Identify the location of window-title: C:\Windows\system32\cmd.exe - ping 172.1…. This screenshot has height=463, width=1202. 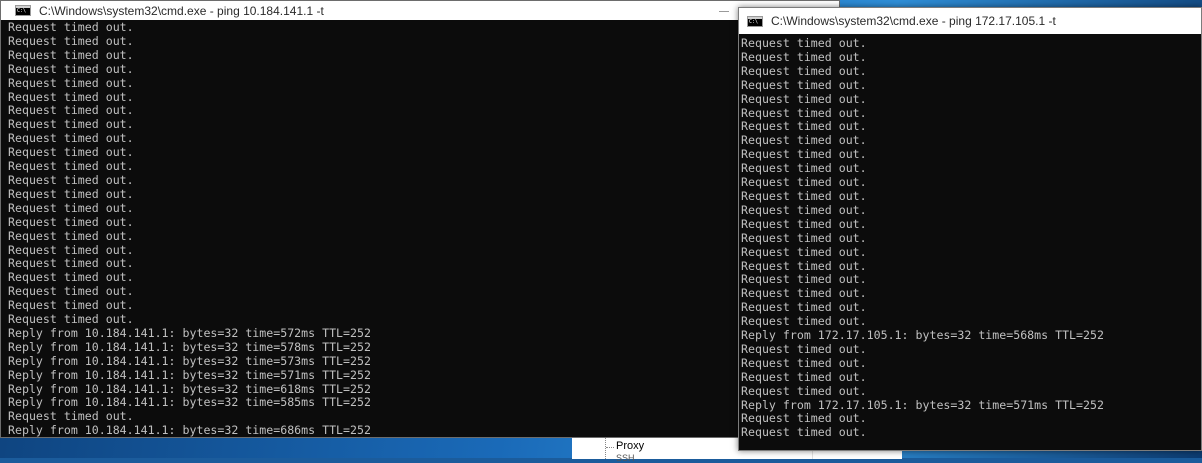
(913, 21).